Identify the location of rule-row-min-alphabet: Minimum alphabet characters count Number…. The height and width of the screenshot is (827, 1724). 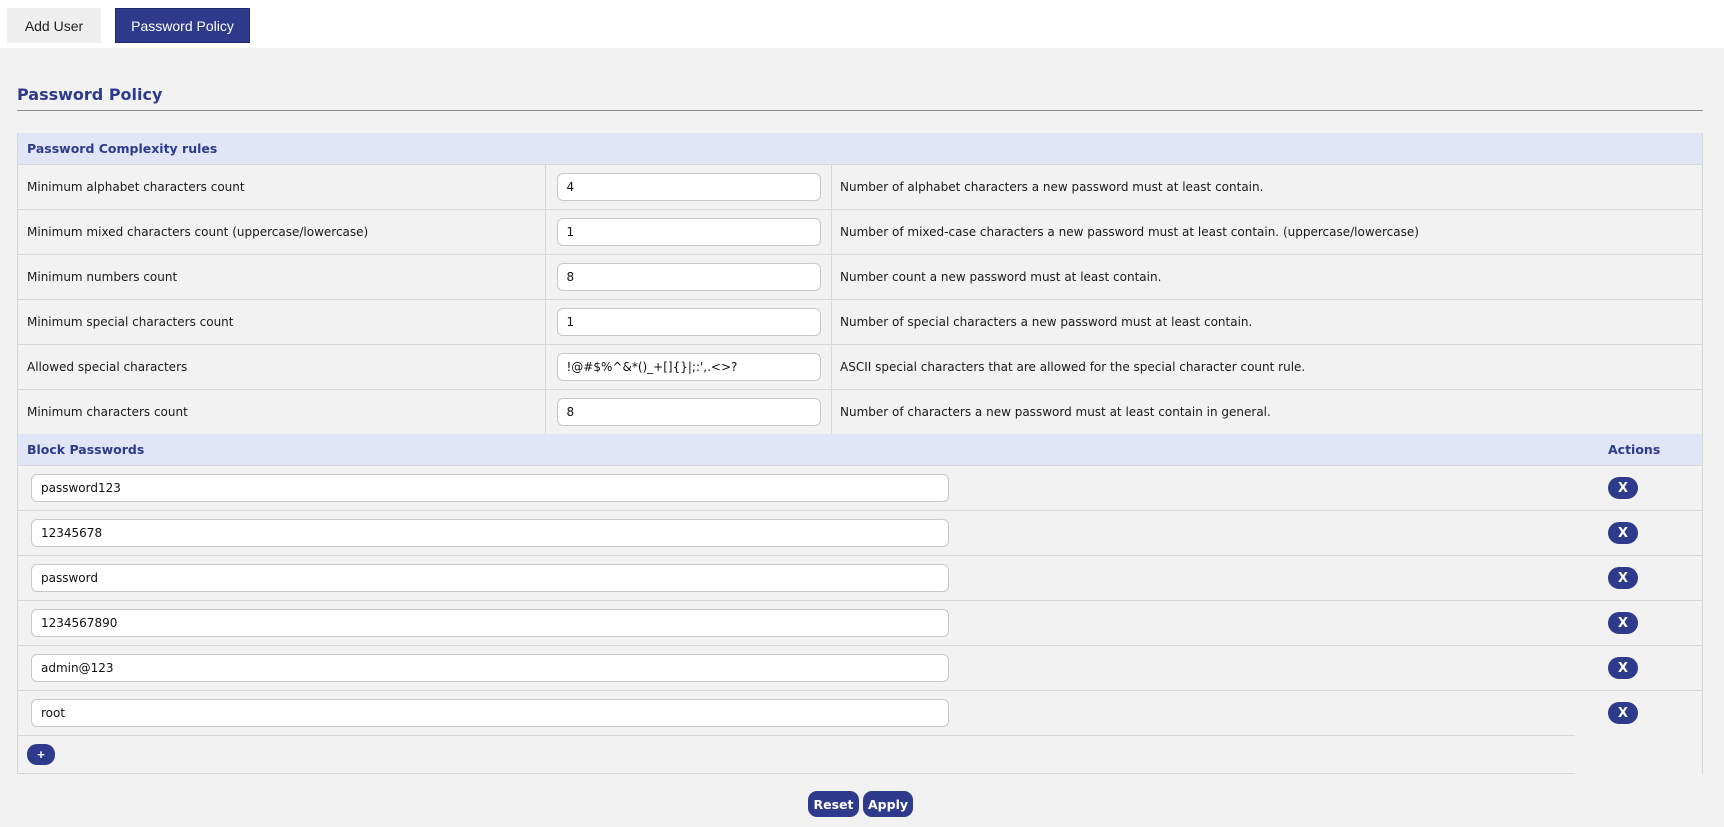
(860, 186).